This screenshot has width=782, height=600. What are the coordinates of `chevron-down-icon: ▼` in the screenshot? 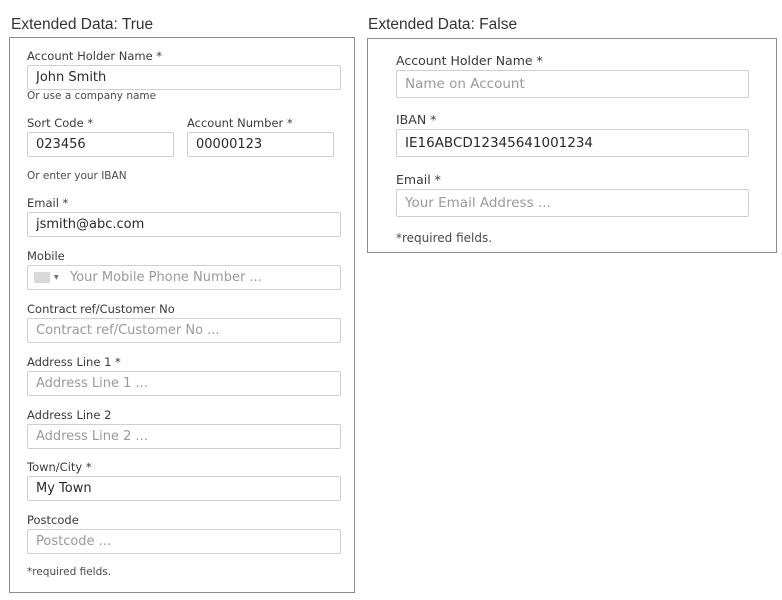 It's located at (56, 278).